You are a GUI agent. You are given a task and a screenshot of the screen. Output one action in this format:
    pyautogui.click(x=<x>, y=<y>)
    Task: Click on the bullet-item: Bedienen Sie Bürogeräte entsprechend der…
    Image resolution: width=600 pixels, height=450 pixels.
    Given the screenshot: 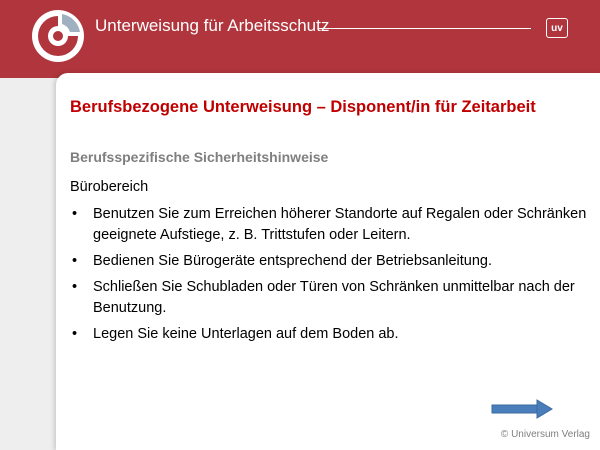 What is the action you would take?
    pyautogui.click(x=330, y=261)
    